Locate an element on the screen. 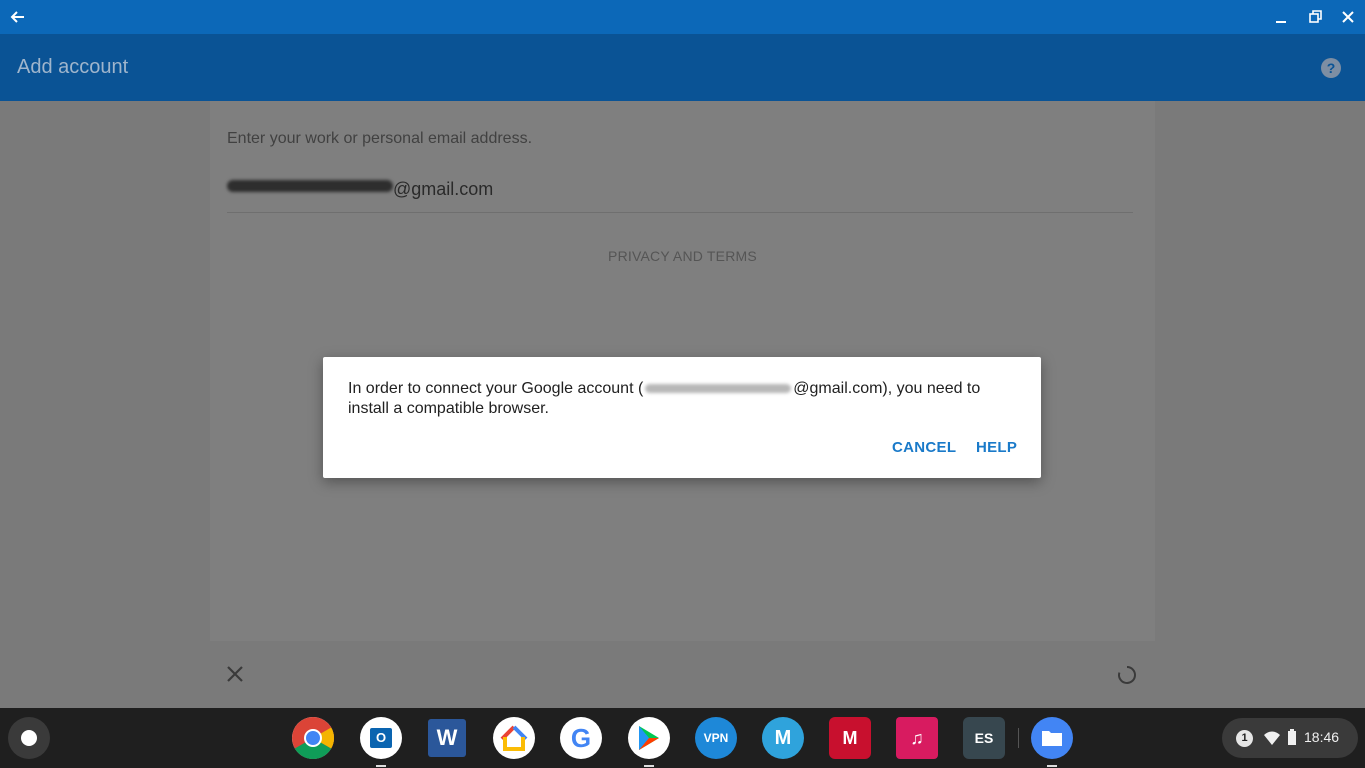  files-app-icon is located at coordinates (1052, 742).